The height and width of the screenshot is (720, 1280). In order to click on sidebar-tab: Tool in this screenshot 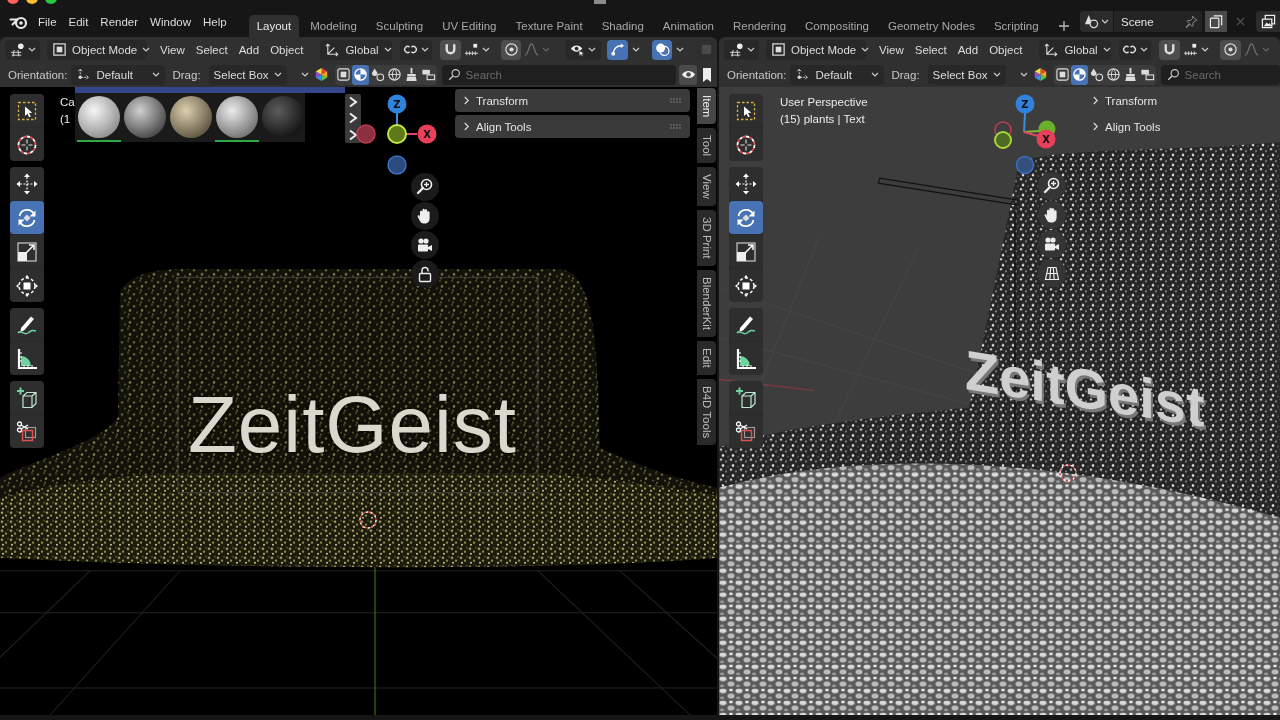, I will do `click(706, 146)`.